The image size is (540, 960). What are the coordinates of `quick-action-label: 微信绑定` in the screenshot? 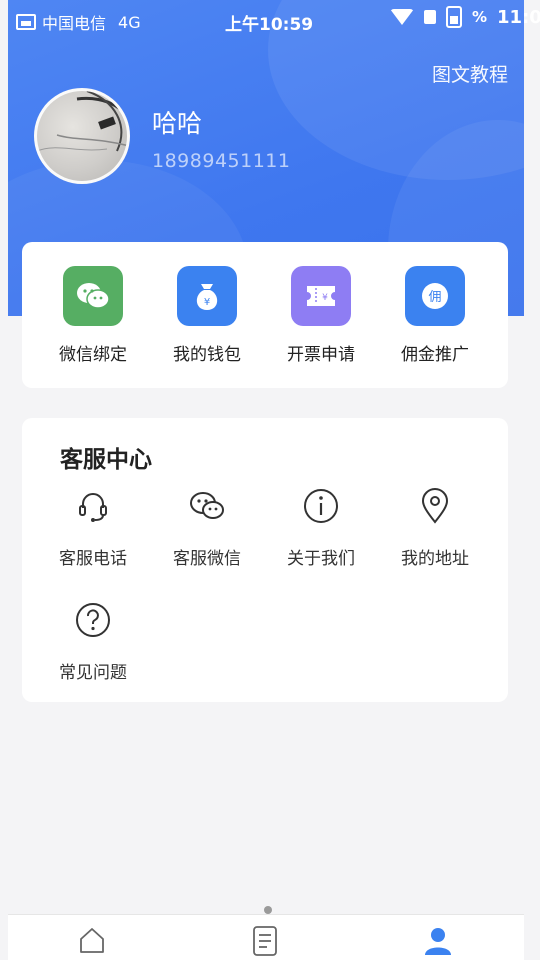 It's located at (93, 355).